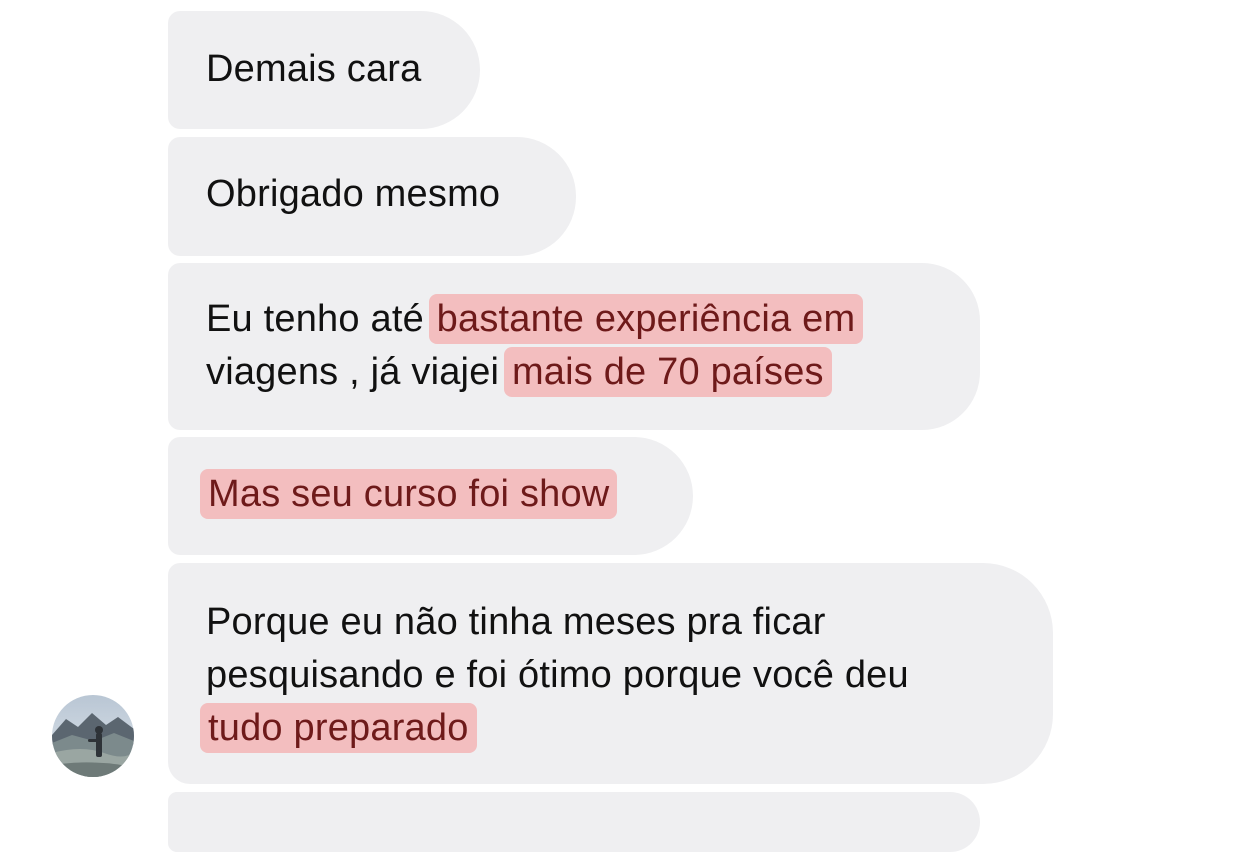 The image size is (1242, 852). I want to click on highlighted-text: bastante experiência em, so click(646, 319).